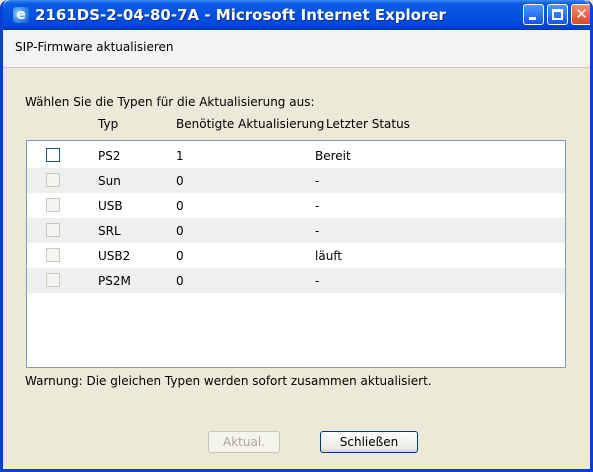 This screenshot has height=472, width=593. What do you see at coordinates (296, 280) in the screenshot?
I see `table-row: PS2M 0 -` at bounding box center [296, 280].